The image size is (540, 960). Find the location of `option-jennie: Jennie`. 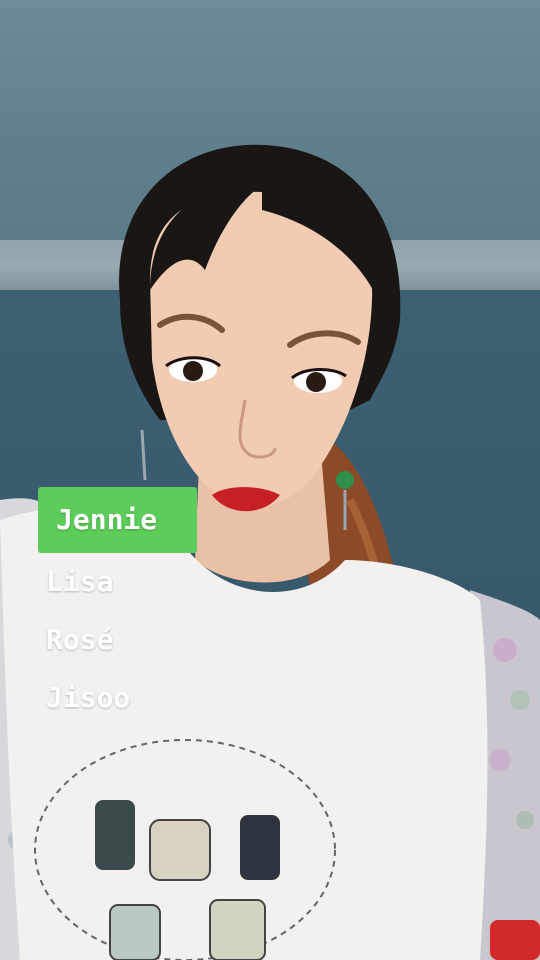

option-jennie: Jennie is located at coordinates (117, 520).